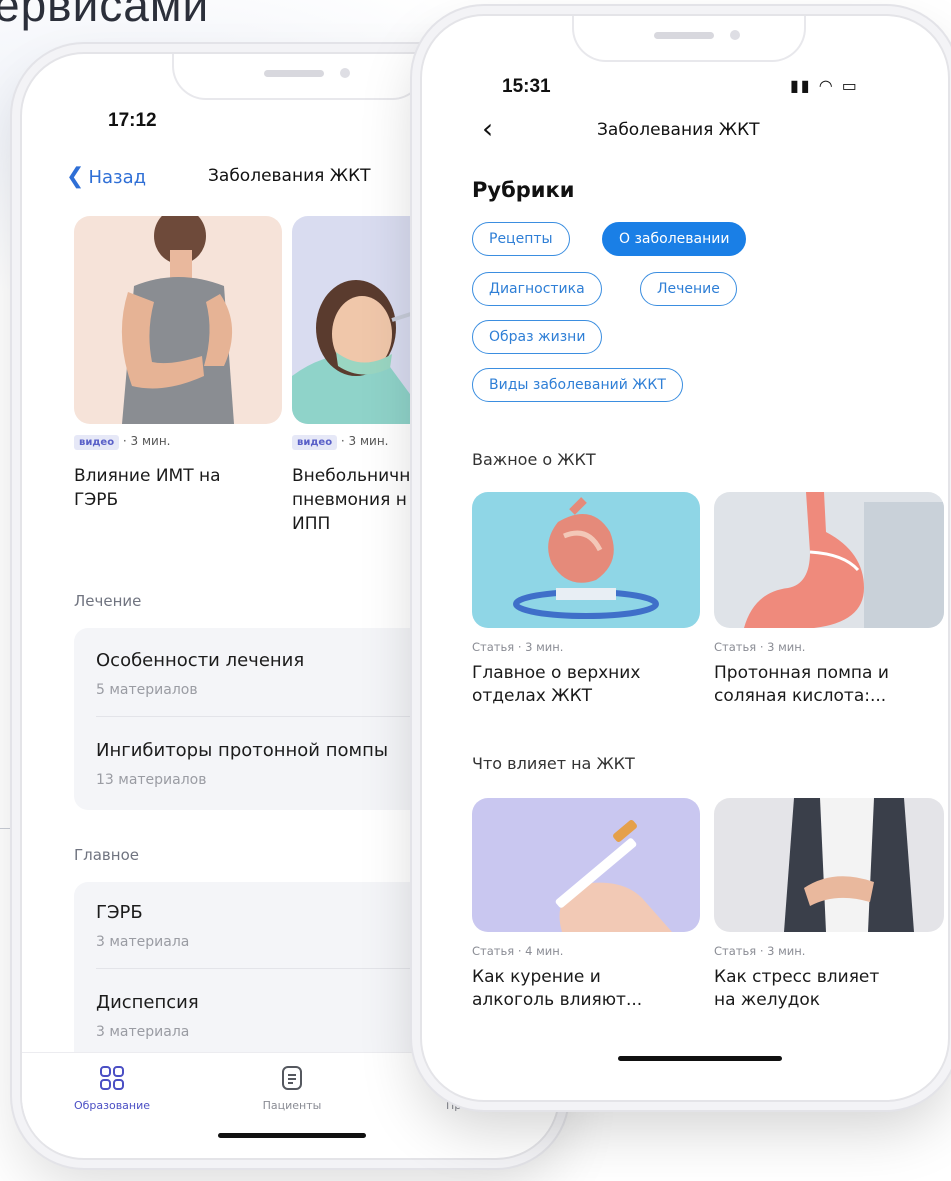  Describe the element at coordinates (534, 459) in the screenshot. I see `section-label: Важное о ЖКТ` at that location.